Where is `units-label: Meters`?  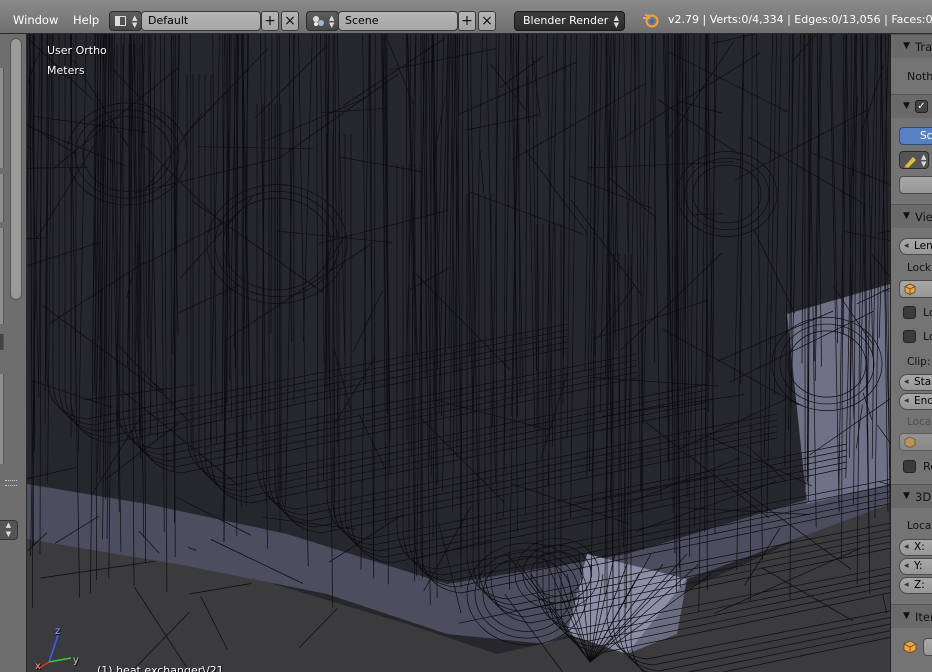 units-label: Meters is located at coordinates (66, 70).